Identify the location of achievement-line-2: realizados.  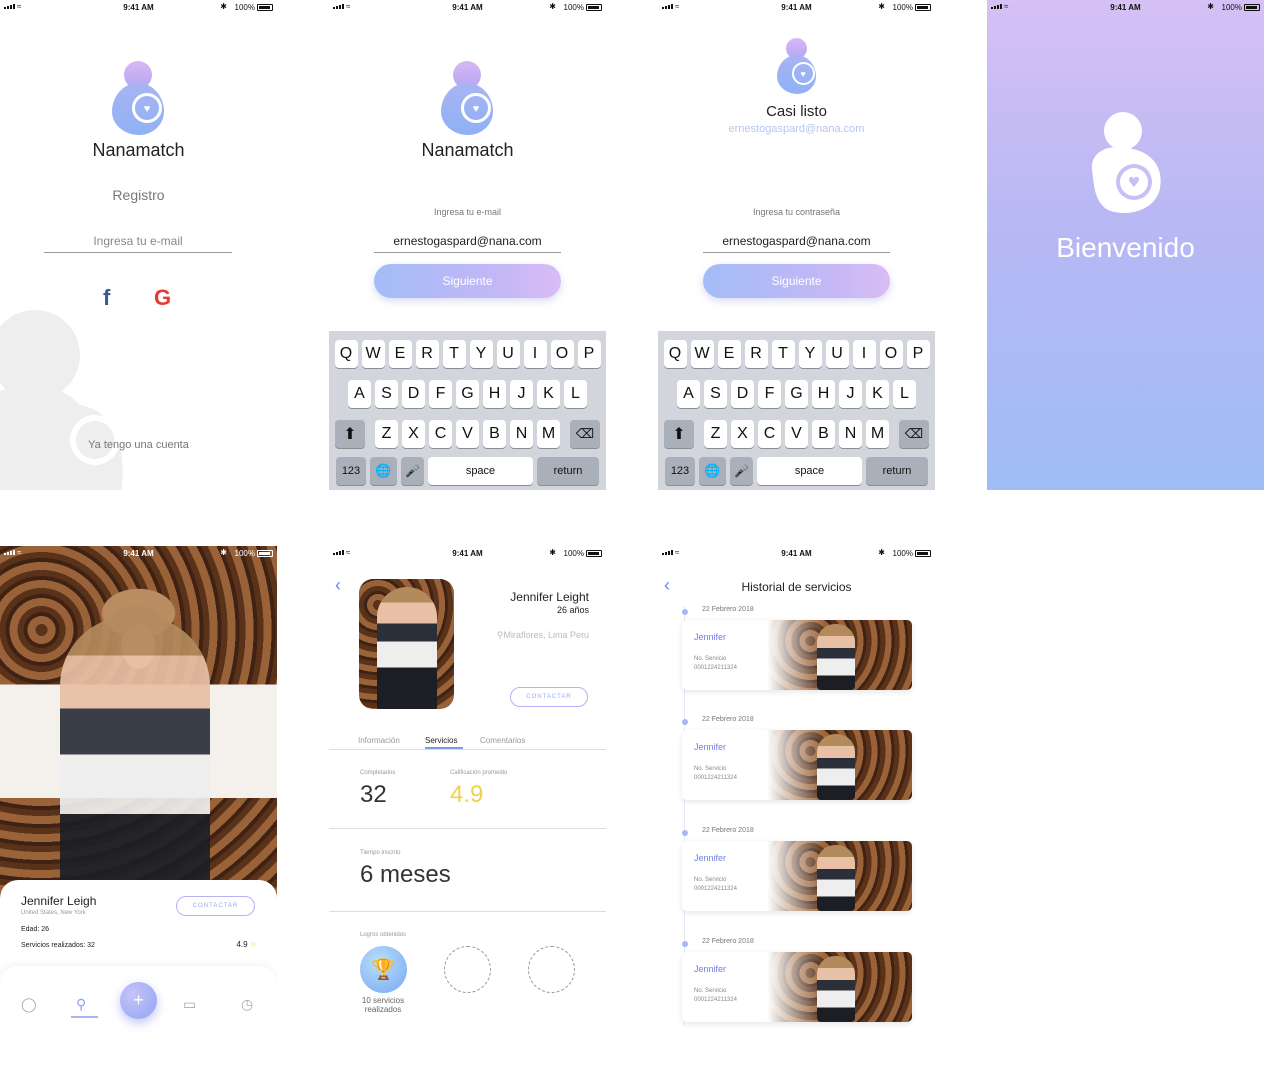
(383, 1009).